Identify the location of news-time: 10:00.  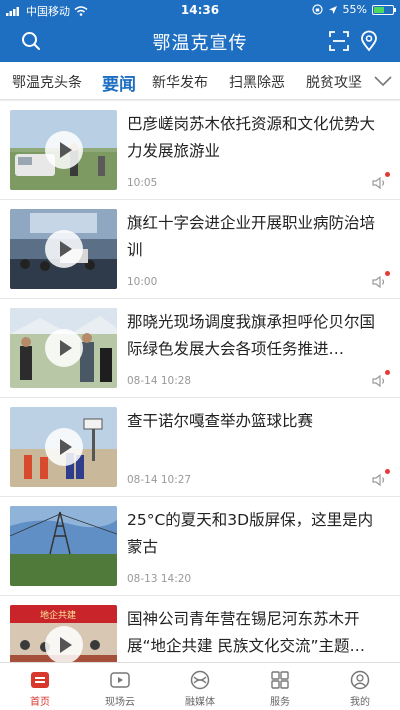
(142, 282).